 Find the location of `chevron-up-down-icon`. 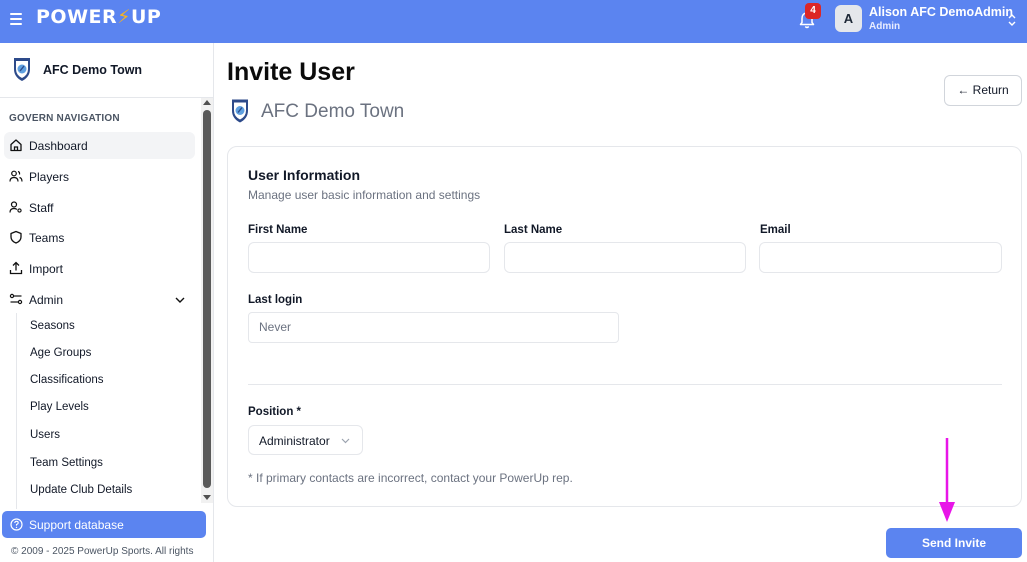

chevron-up-down-icon is located at coordinates (1012, 20).